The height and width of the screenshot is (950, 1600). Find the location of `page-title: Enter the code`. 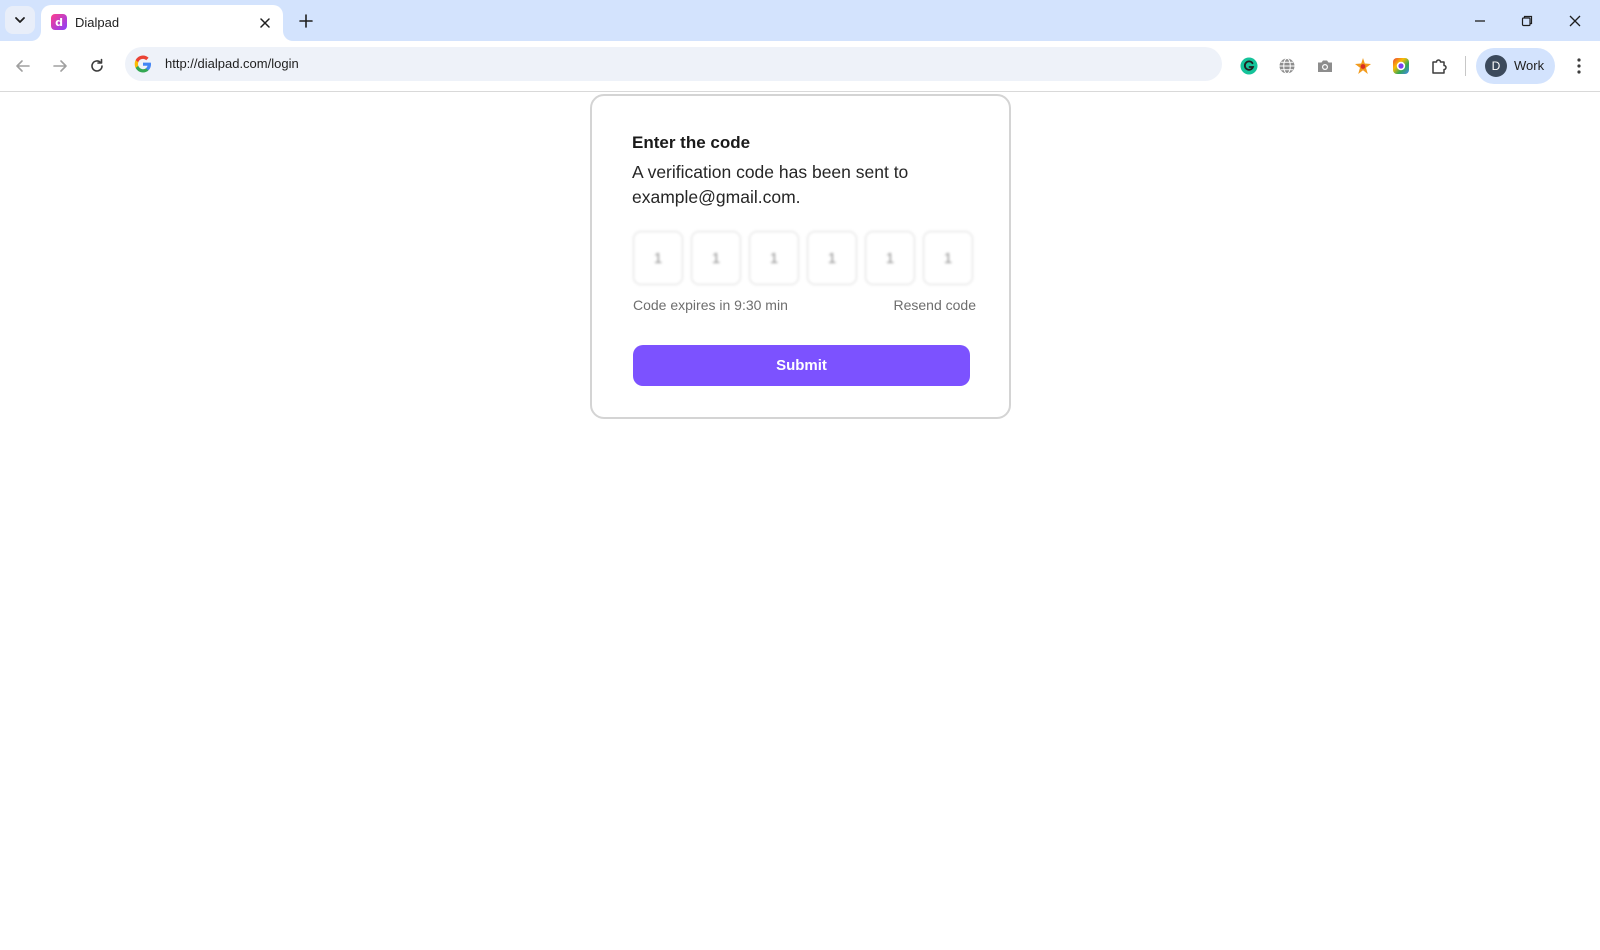

page-title: Enter the code is located at coordinates (691, 142).